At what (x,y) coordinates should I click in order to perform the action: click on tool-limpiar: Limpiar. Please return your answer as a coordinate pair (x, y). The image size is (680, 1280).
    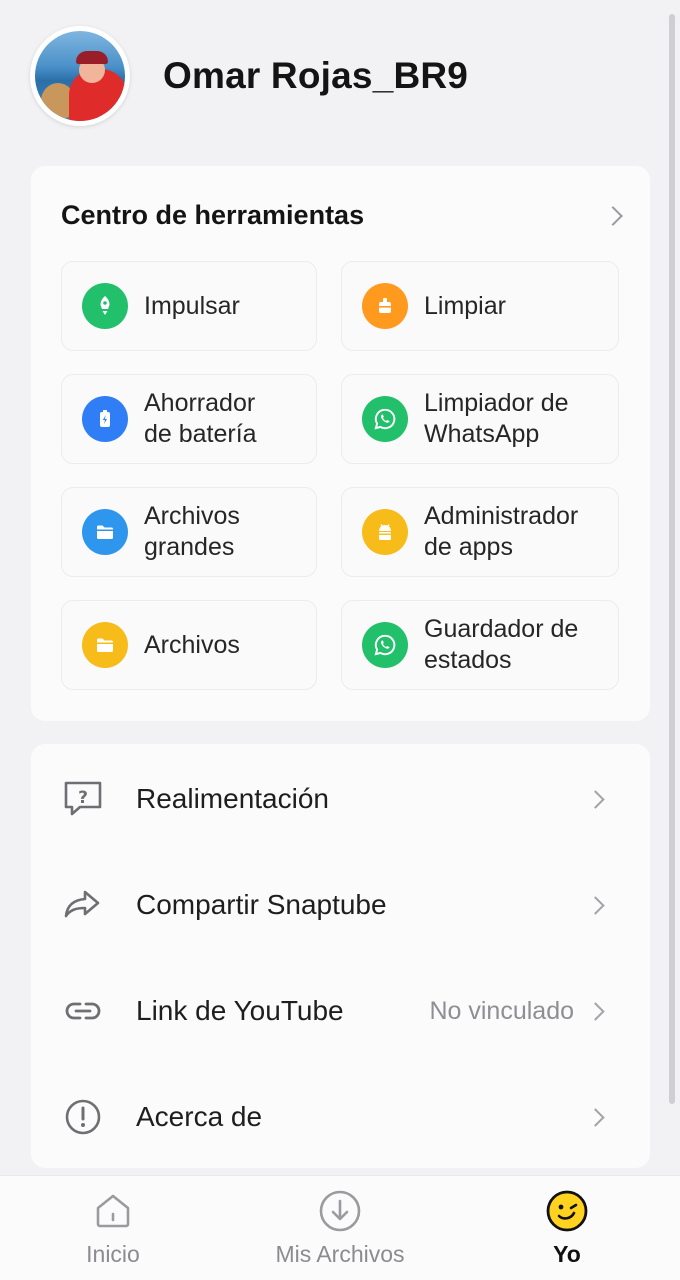
    Looking at the image, I should click on (480, 306).